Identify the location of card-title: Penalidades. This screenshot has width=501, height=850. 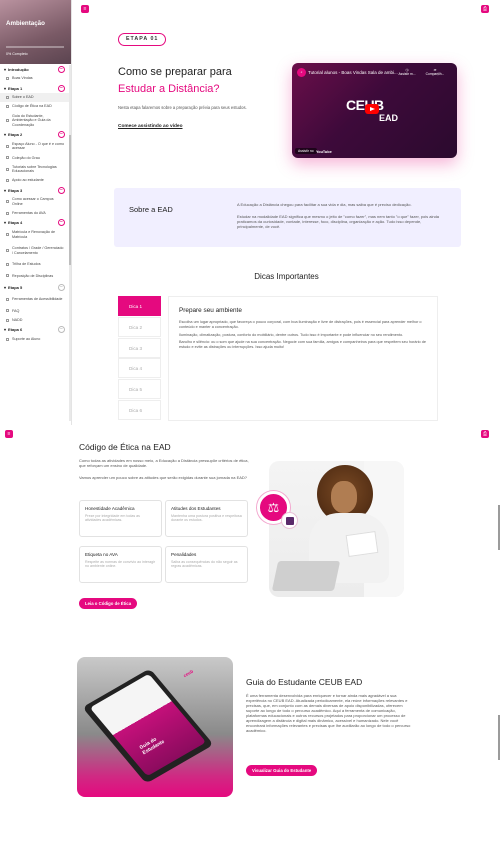
(184, 554).